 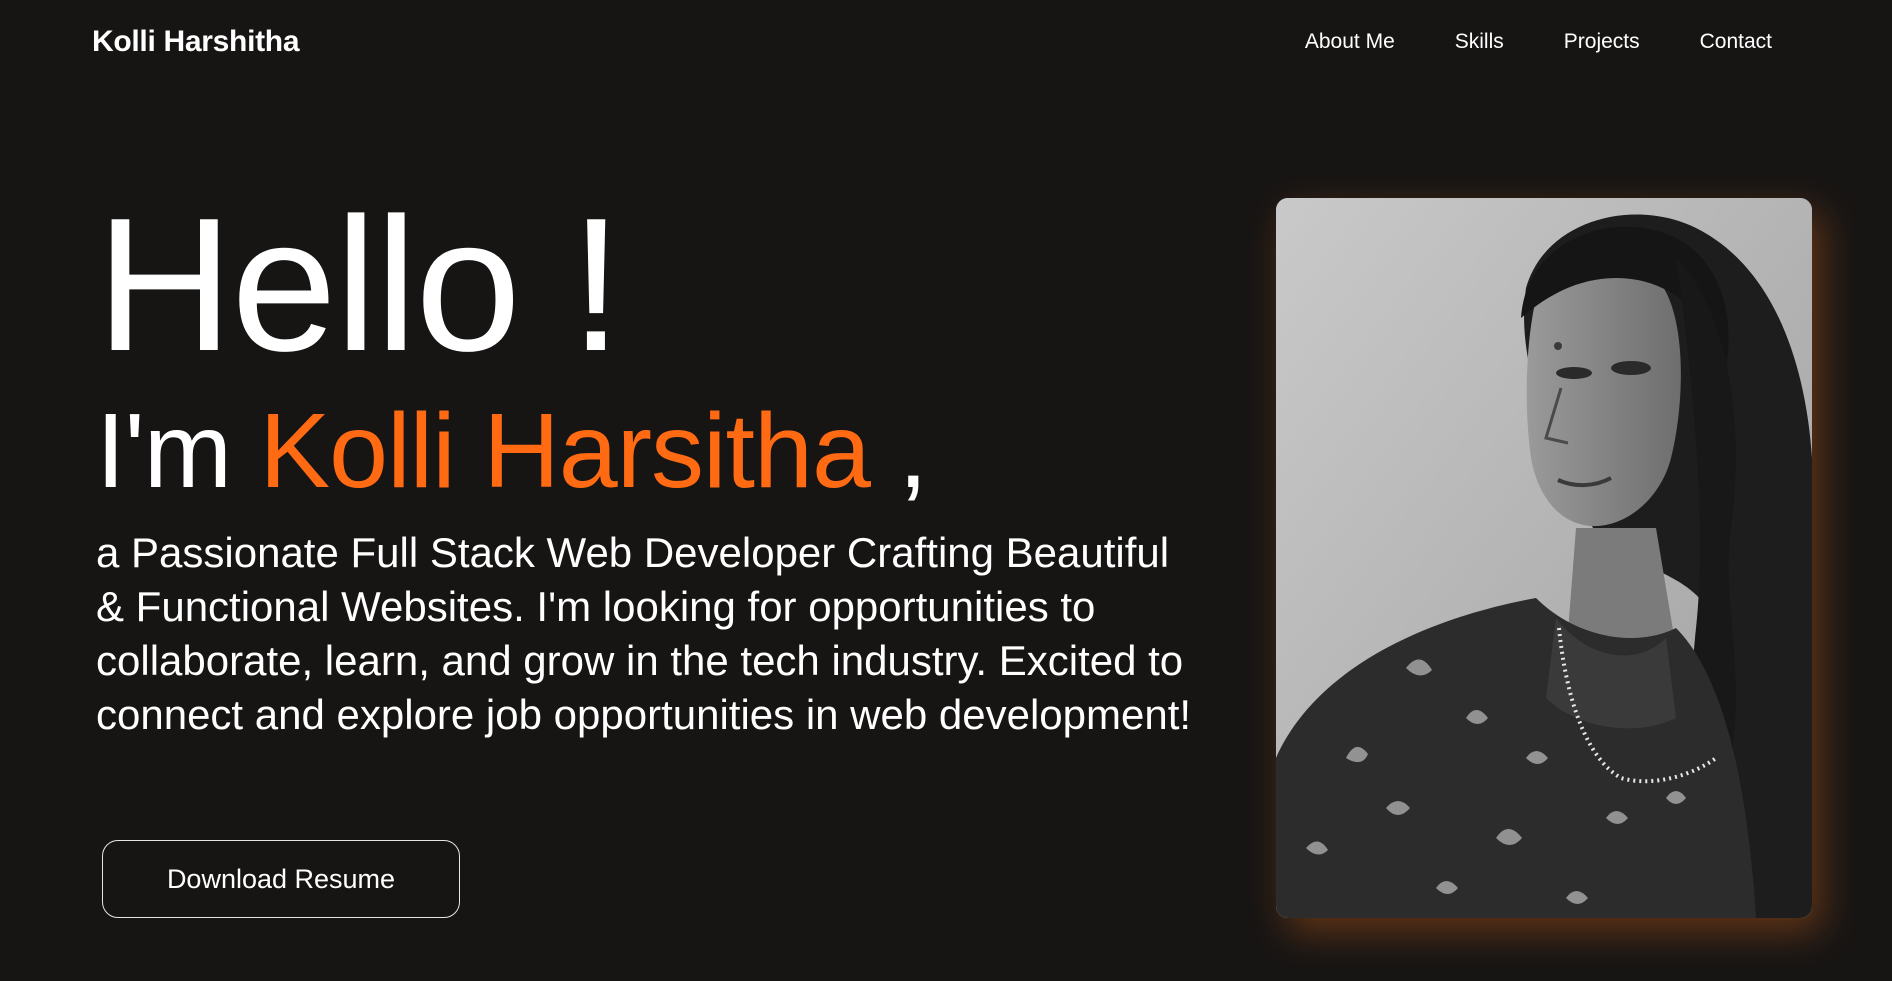 I want to click on download-resume-button: Download Resume, so click(x=281, y=879).